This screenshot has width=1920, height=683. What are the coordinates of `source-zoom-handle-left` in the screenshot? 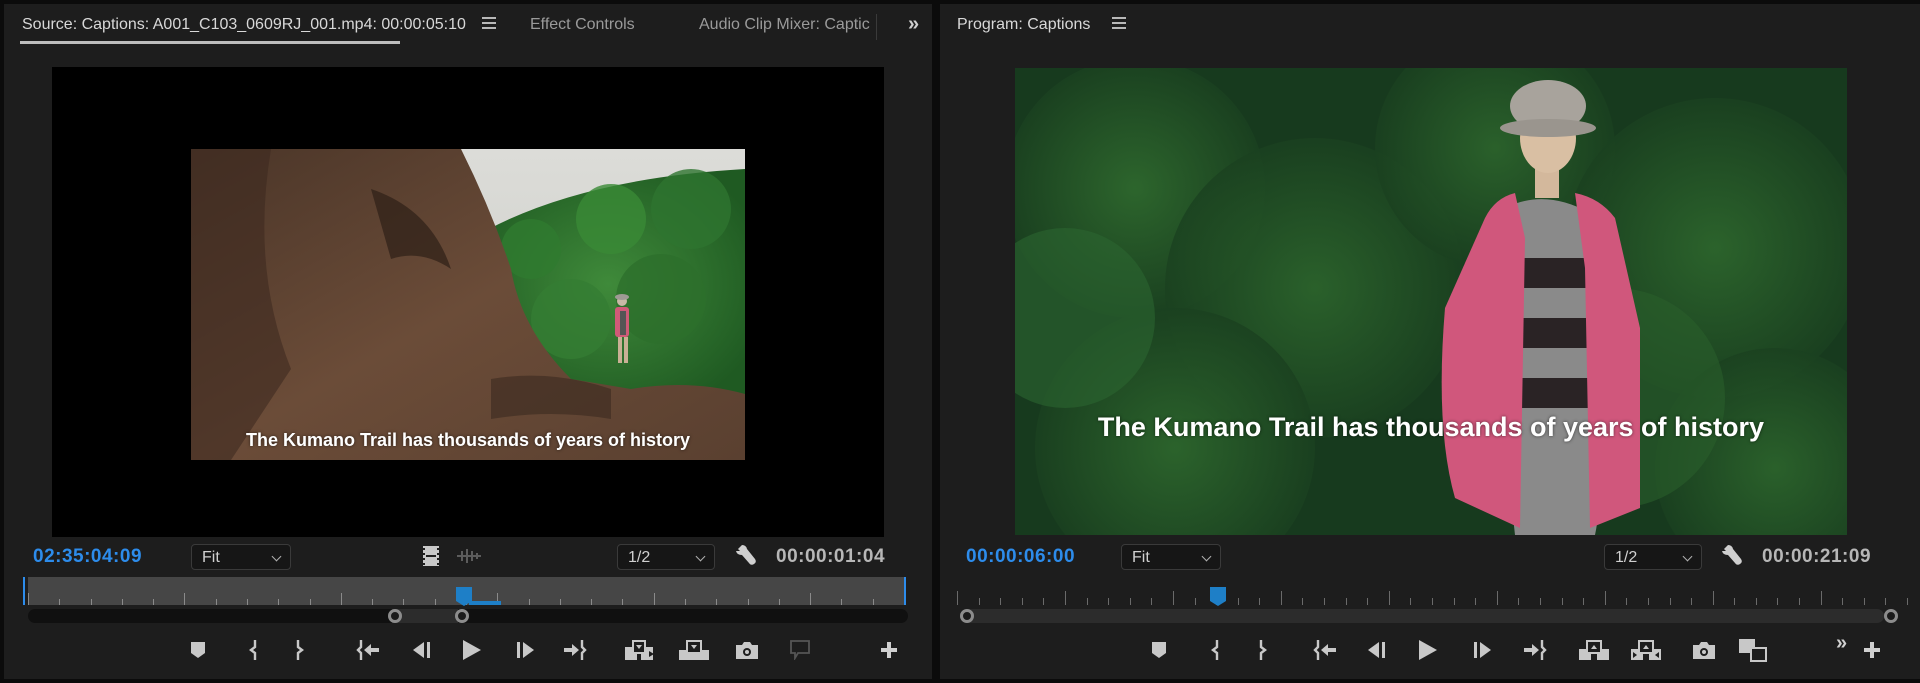 It's located at (395, 616).